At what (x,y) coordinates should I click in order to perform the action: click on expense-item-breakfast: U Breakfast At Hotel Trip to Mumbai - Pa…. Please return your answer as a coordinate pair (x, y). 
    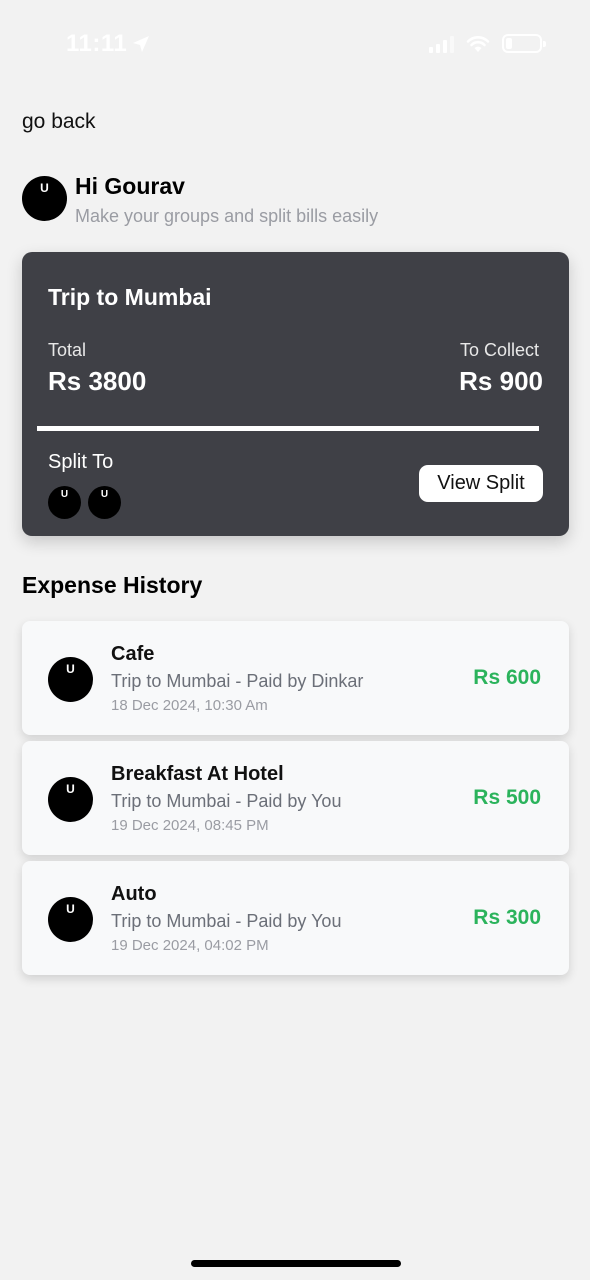
    Looking at the image, I should click on (295, 798).